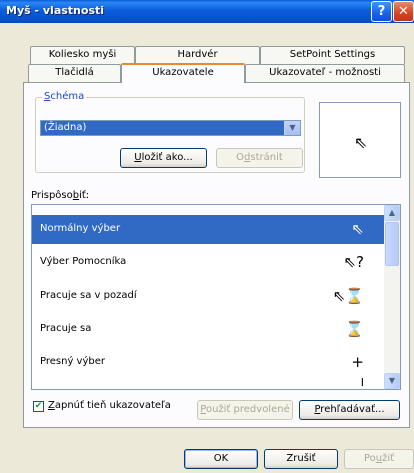  I want to click on ok-button: OK, so click(221, 459).